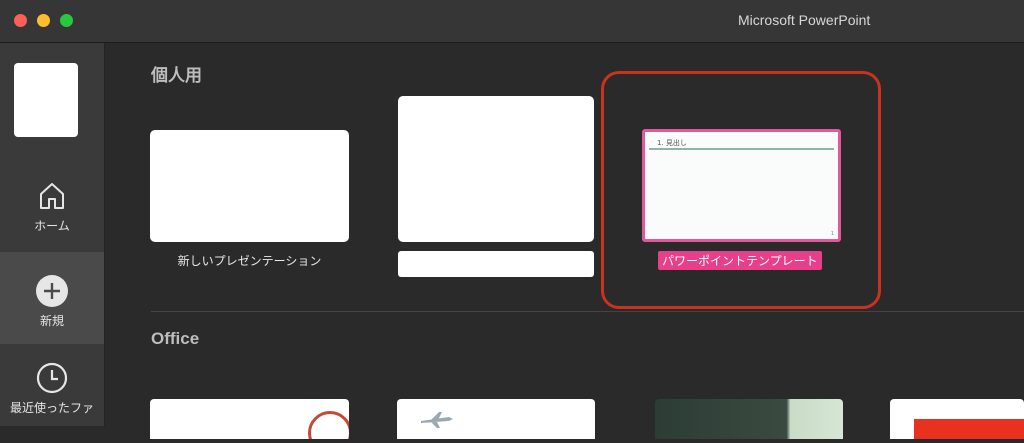 The image size is (1024, 443). I want to click on sidebar-item-label: 新規, so click(51, 321).